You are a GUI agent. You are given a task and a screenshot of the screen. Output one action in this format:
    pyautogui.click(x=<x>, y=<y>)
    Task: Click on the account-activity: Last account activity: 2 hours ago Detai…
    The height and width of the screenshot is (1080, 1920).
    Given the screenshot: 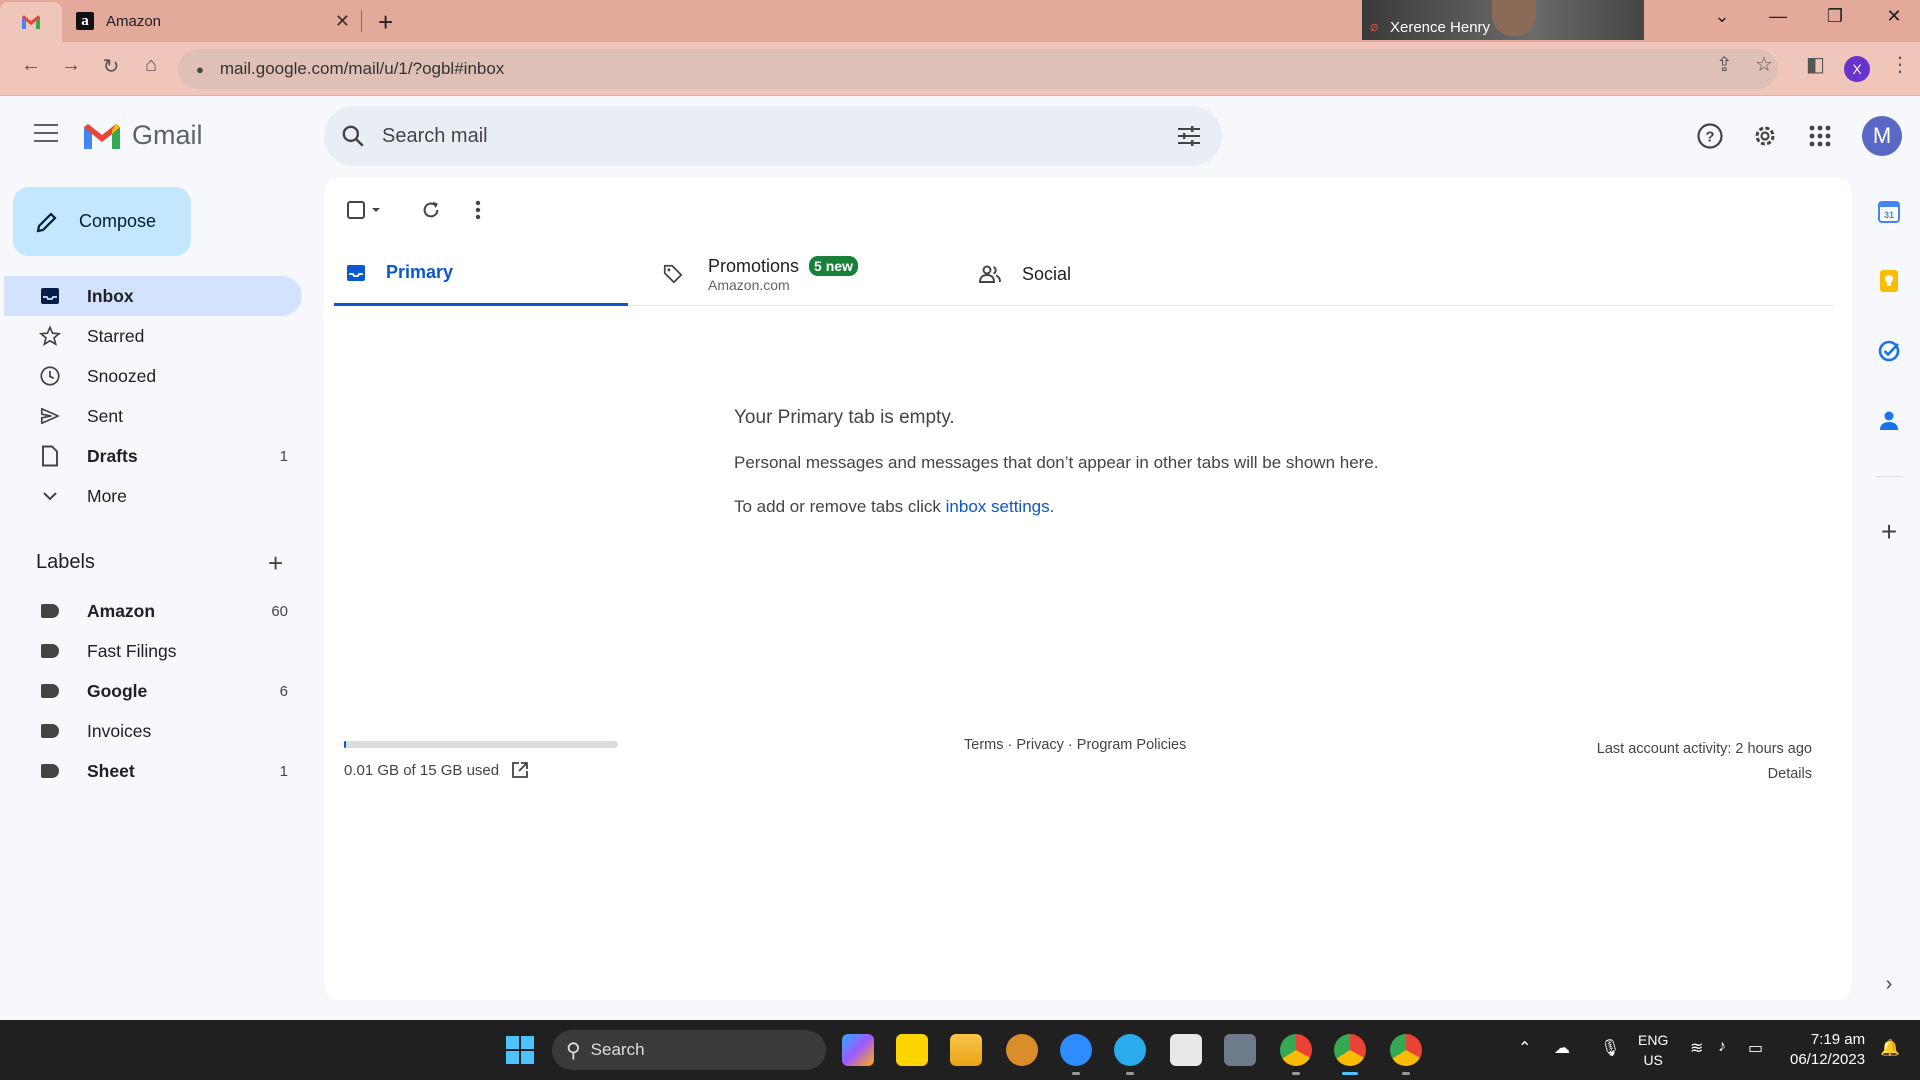 What is the action you would take?
    pyautogui.click(x=1704, y=762)
    